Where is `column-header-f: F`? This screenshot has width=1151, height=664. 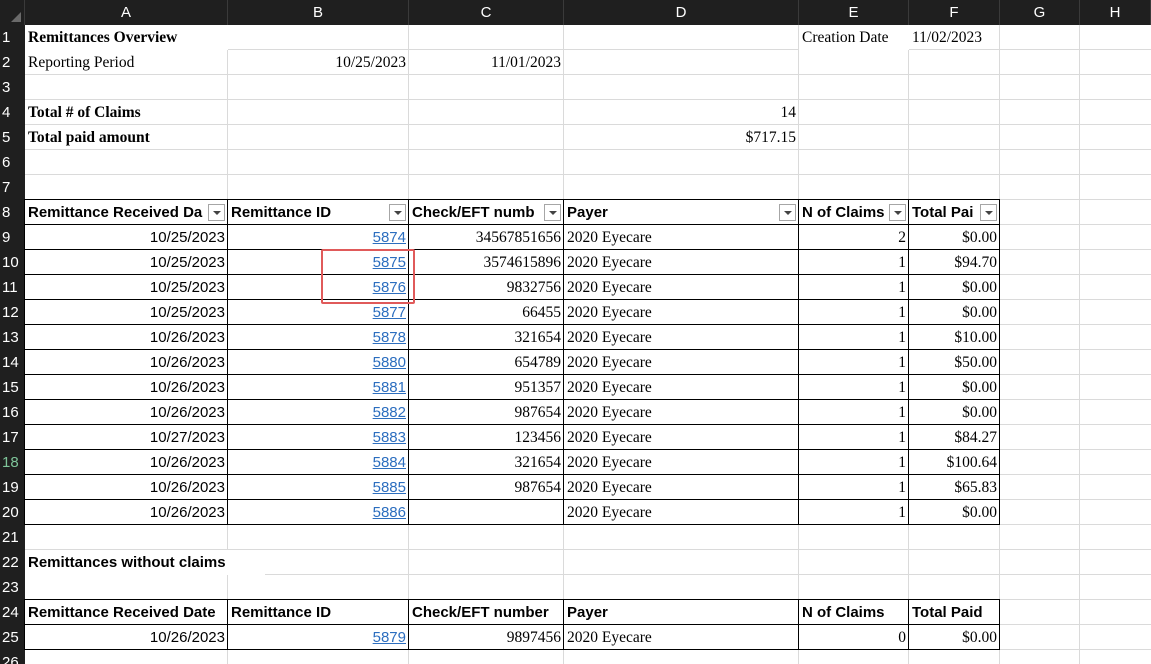 column-header-f: F is located at coordinates (954, 12).